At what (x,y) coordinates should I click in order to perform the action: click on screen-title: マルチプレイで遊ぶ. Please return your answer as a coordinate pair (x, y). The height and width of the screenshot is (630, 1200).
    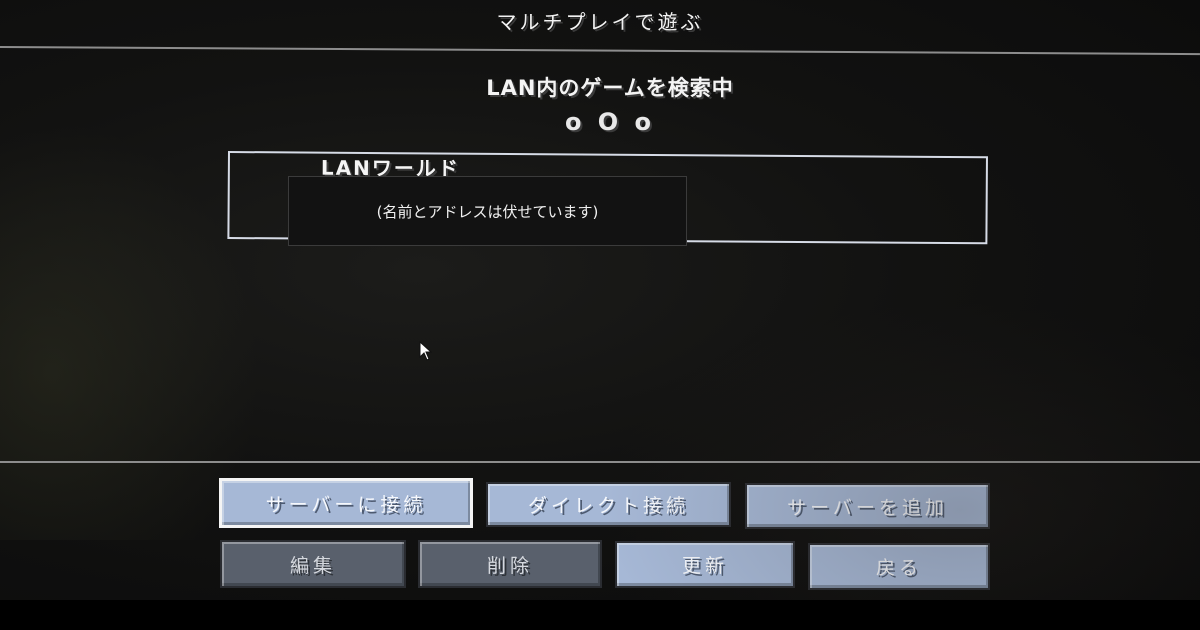
    Looking at the image, I should click on (600, 22).